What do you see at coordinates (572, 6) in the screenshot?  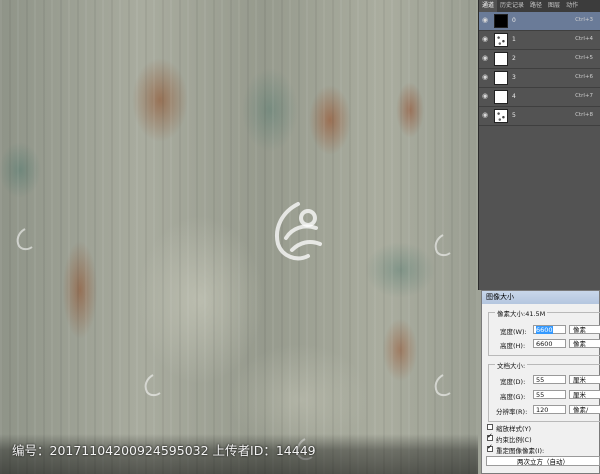 I see `tab-actions: 动作` at bounding box center [572, 6].